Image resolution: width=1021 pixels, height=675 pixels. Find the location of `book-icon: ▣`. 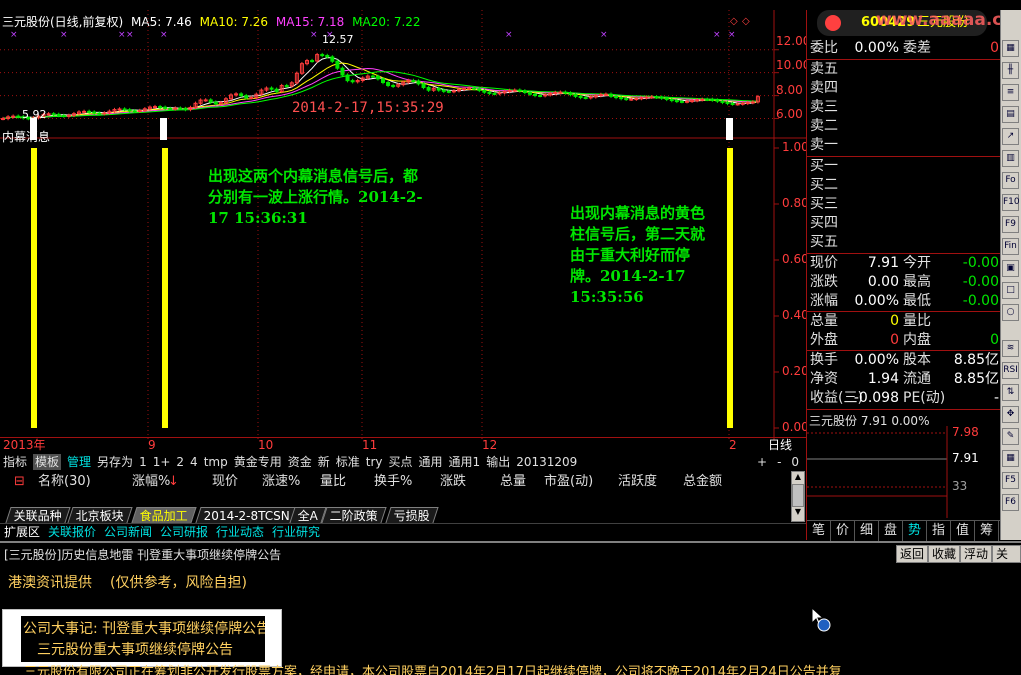

book-icon: ▣ is located at coordinates (1010, 268).